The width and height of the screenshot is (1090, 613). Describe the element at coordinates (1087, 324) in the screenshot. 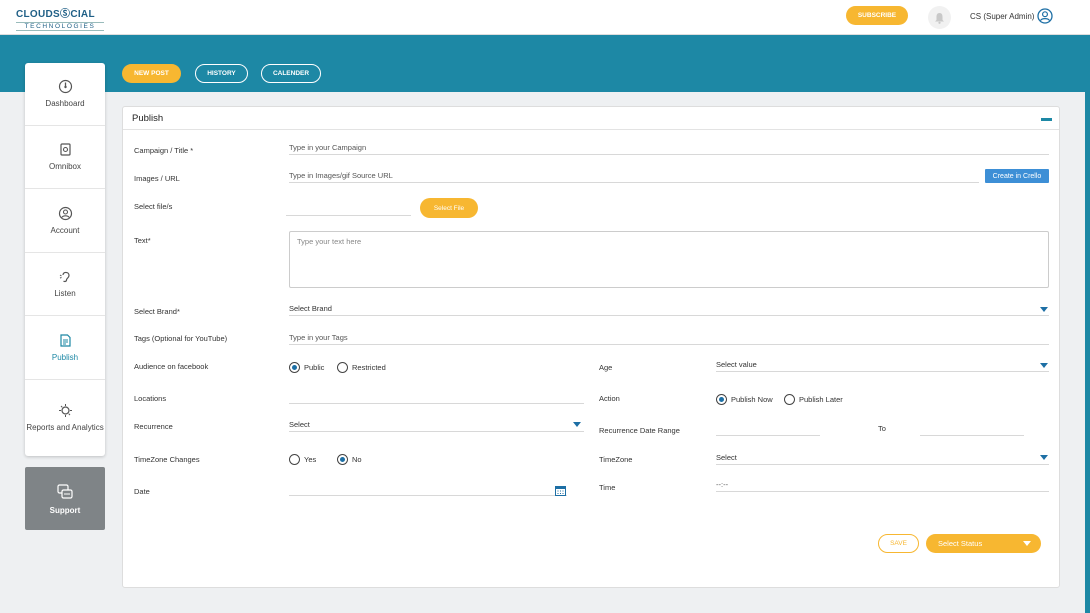

I see `right-edge-band` at that location.